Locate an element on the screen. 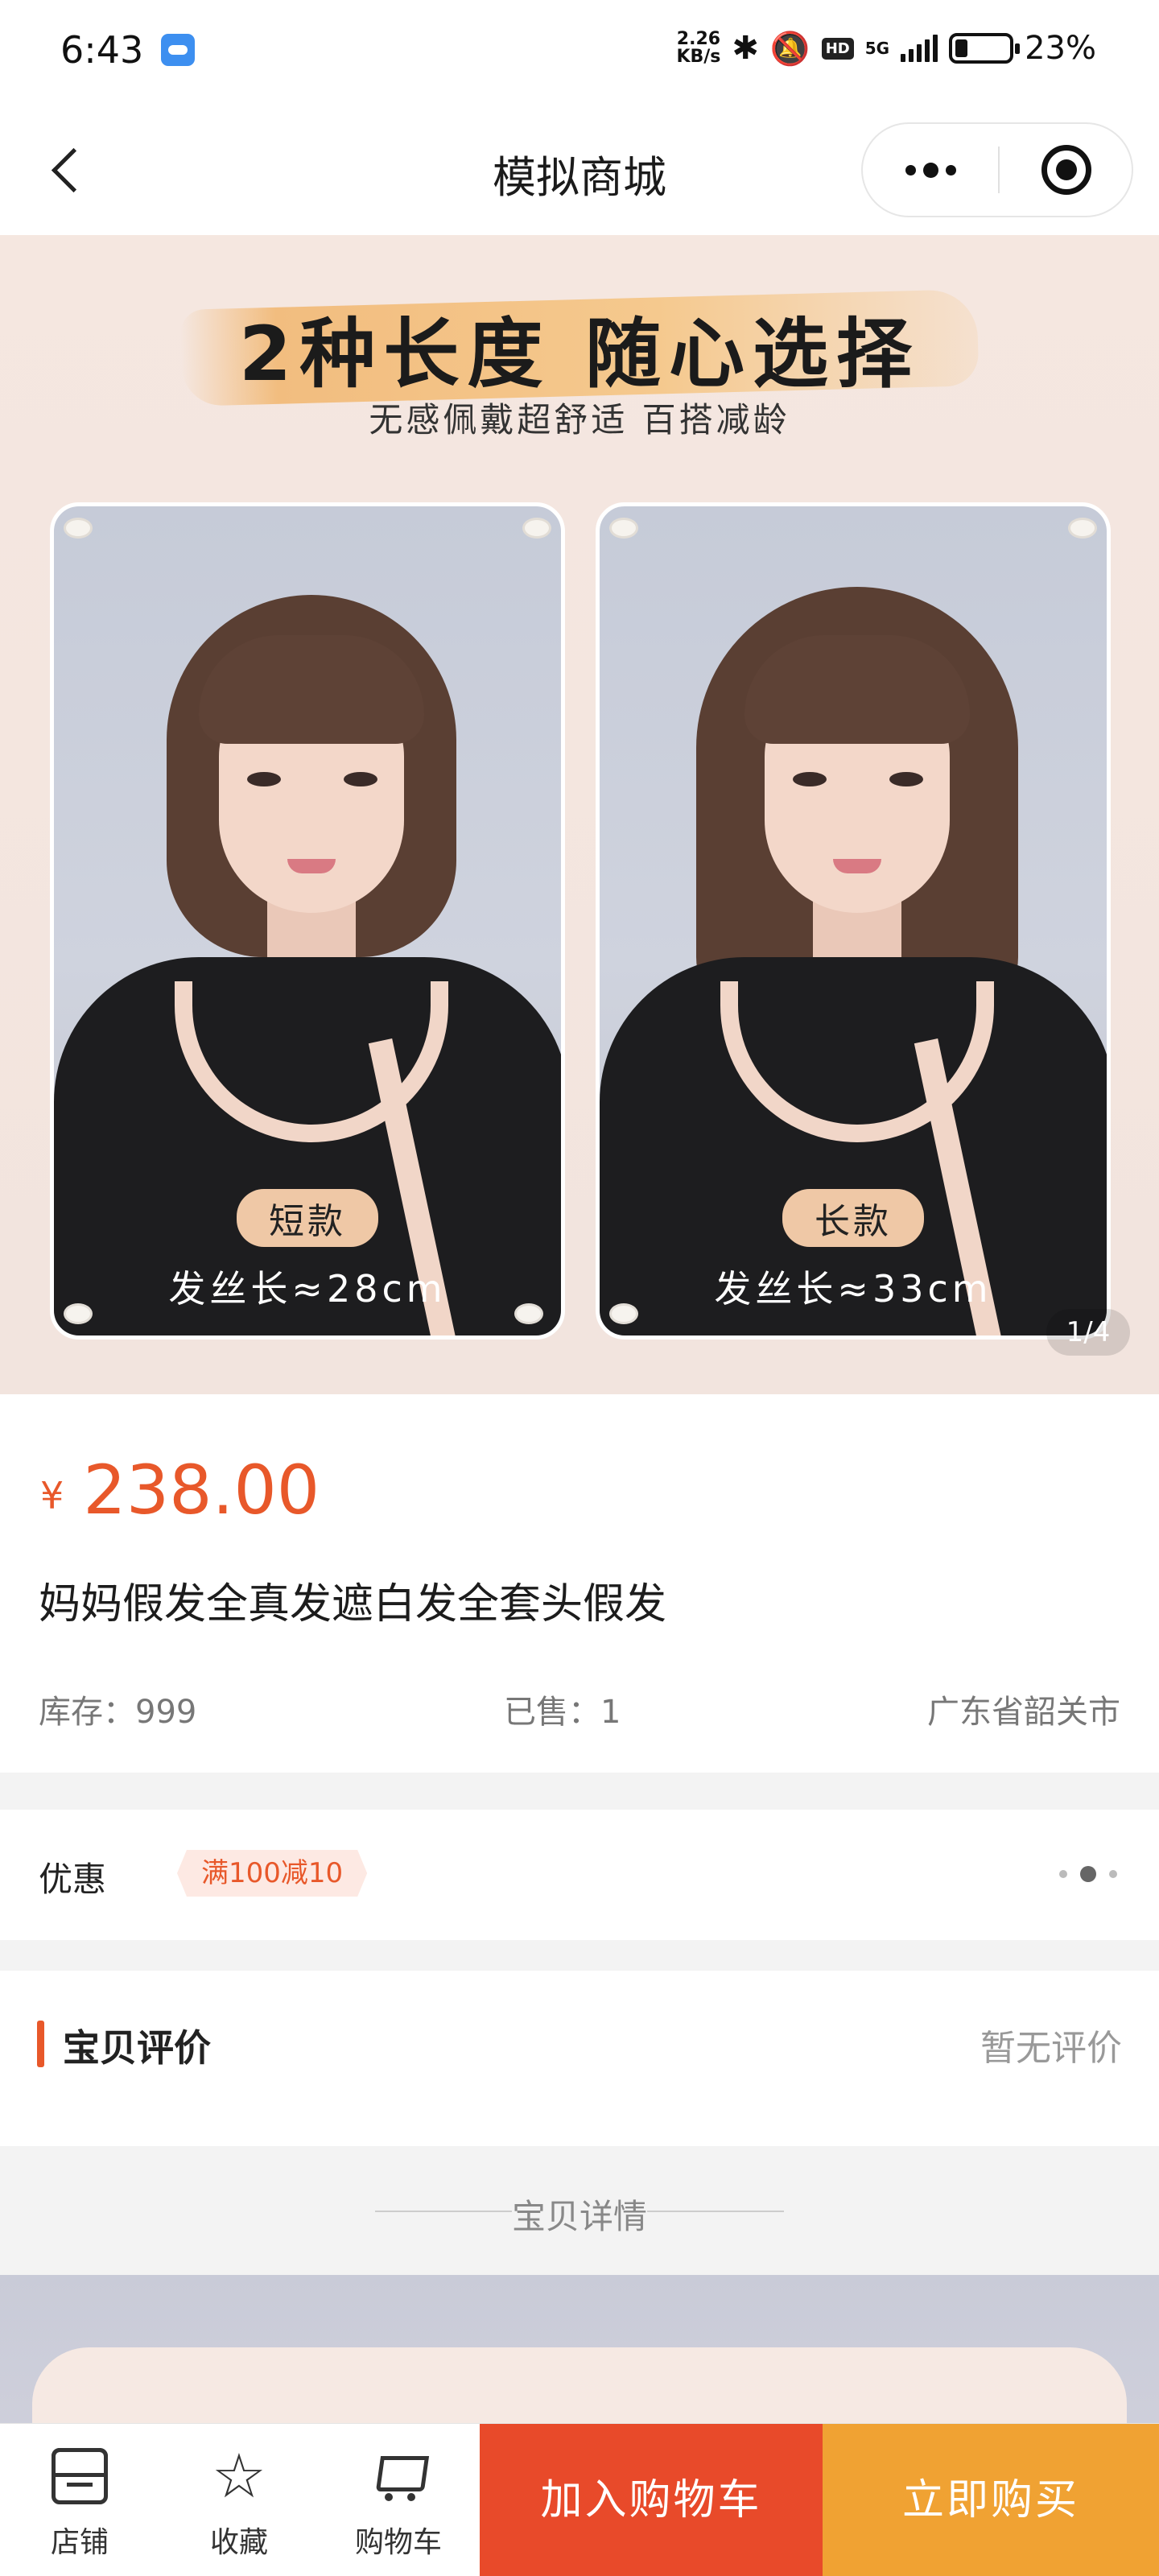  banner-subhead: 无感佩戴超舒适 百搭减龄 is located at coordinates (579, 420).